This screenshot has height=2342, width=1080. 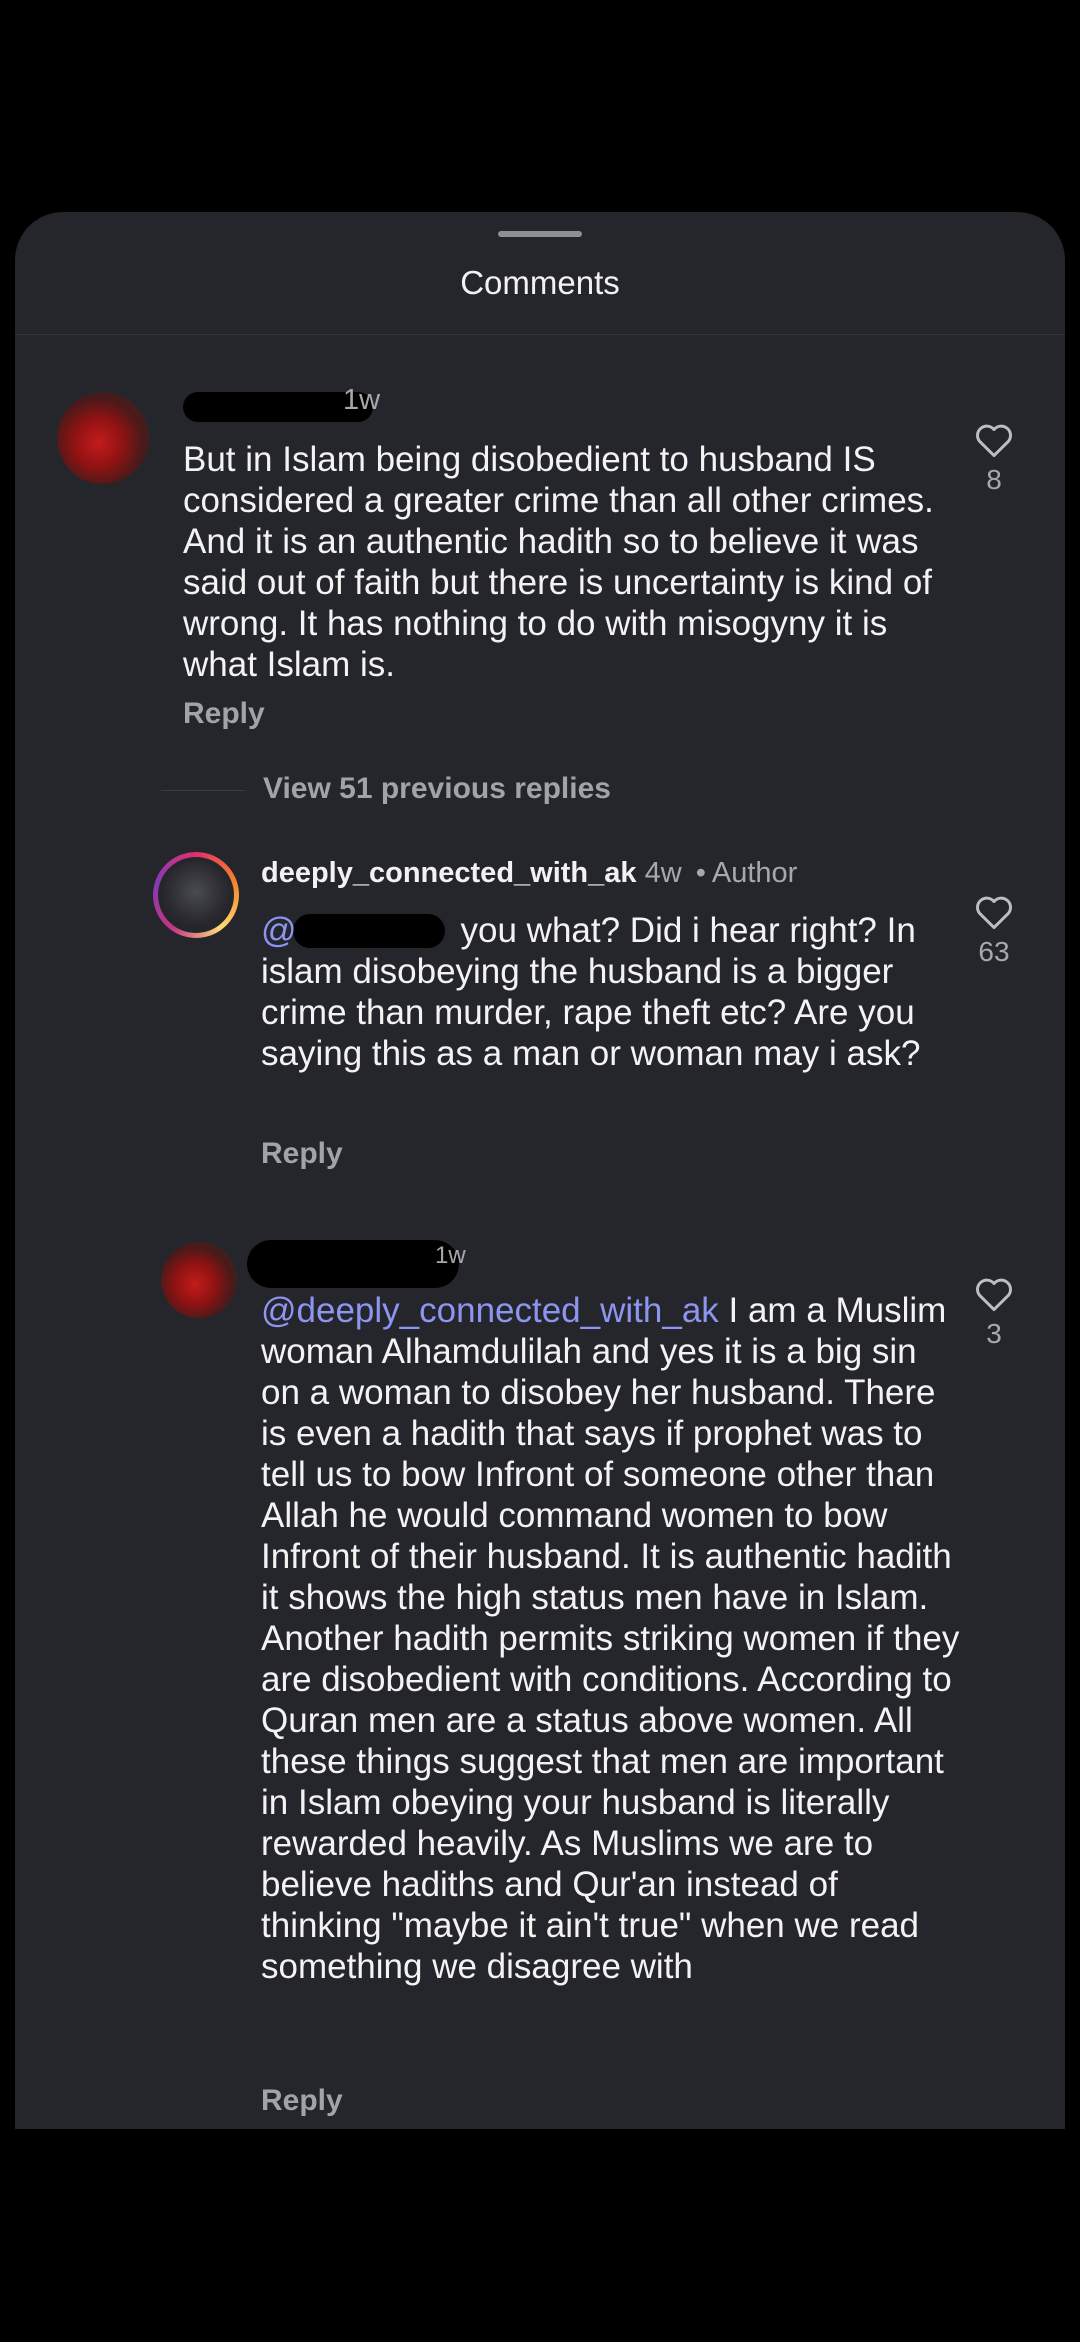 What do you see at coordinates (196, 895) in the screenshot?
I see `author-avatar` at bounding box center [196, 895].